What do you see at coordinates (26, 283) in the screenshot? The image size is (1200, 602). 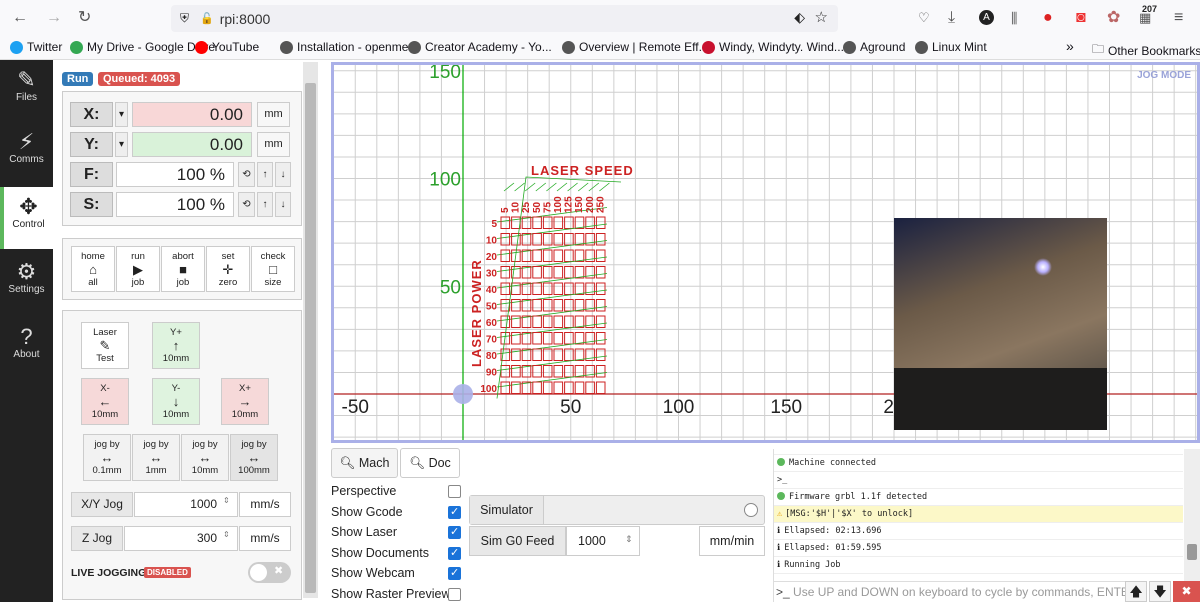 I see `sidebar-item-settings: ⚙ Settings` at bounding box center [26, 283].